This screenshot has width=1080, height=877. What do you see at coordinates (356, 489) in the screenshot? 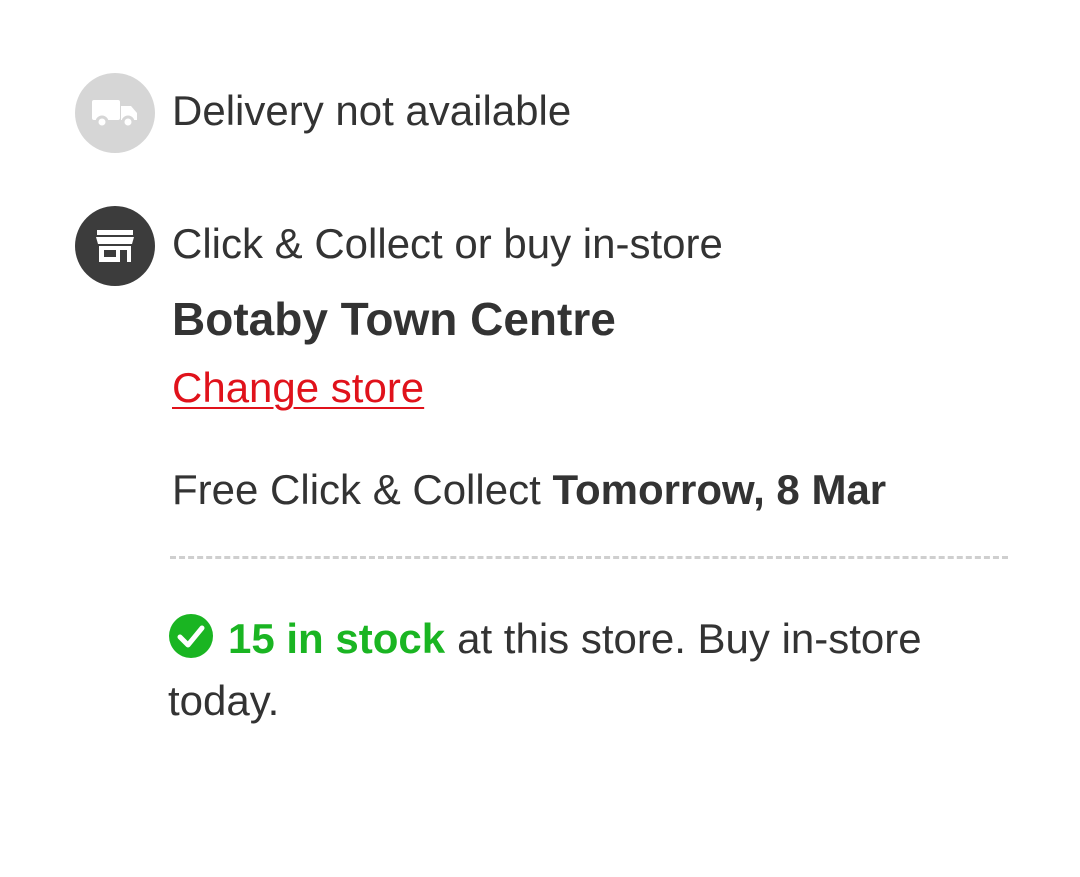
I see `free-collect-label: Free Click & Collect` at bounding box center [356, 489].